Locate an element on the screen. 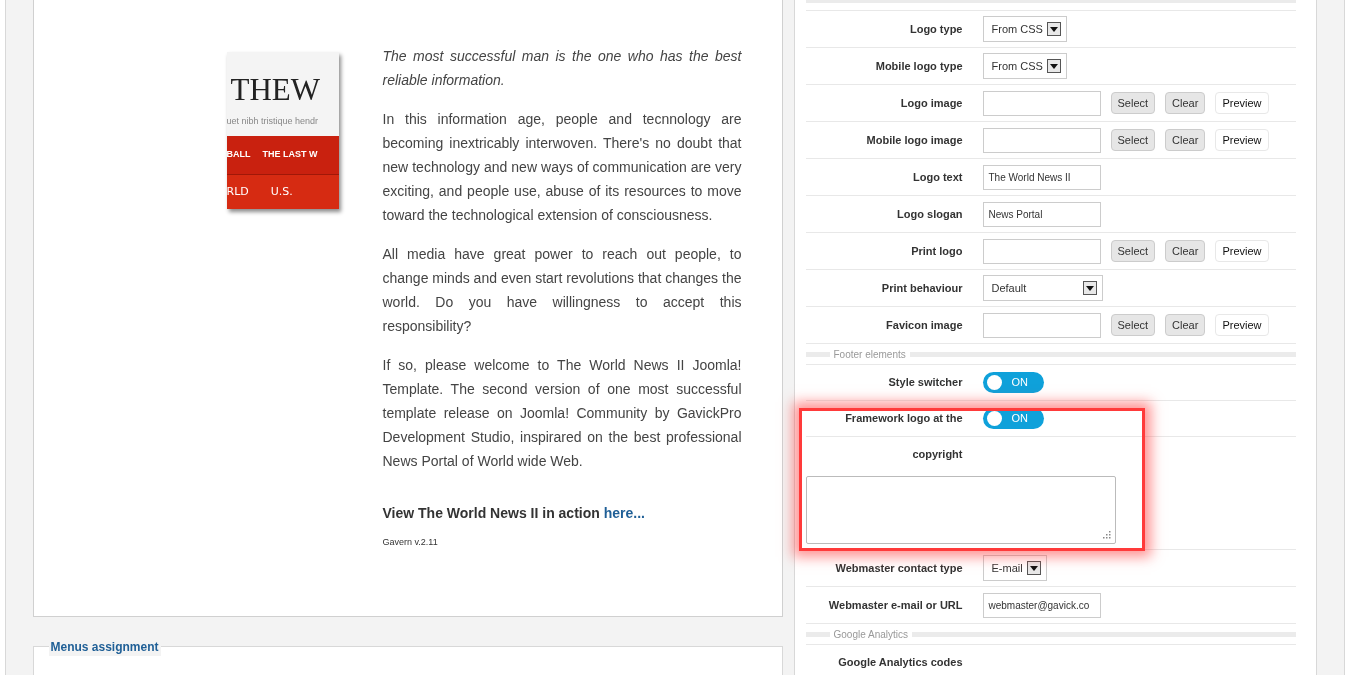 This screenshot has width=1349, height=675. input-field: News Portal is located at coordinates (1041, 214).